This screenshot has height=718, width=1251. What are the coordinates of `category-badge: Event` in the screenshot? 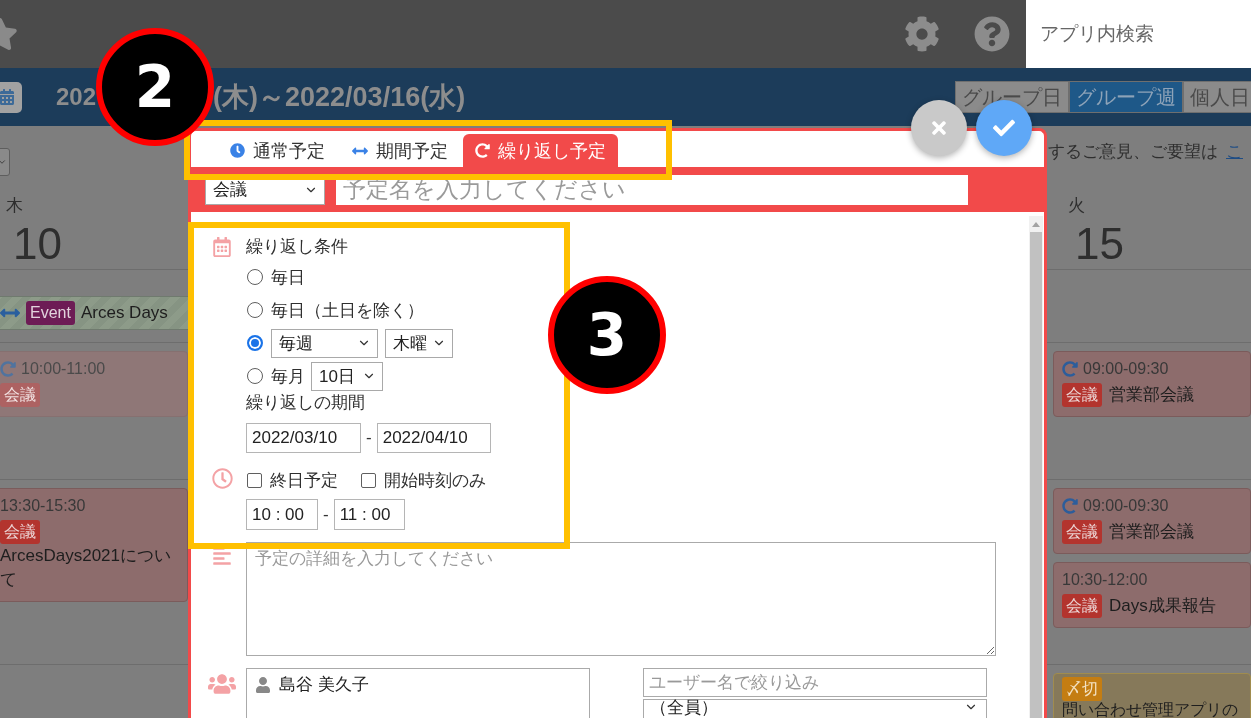 It's located at (50, 313).